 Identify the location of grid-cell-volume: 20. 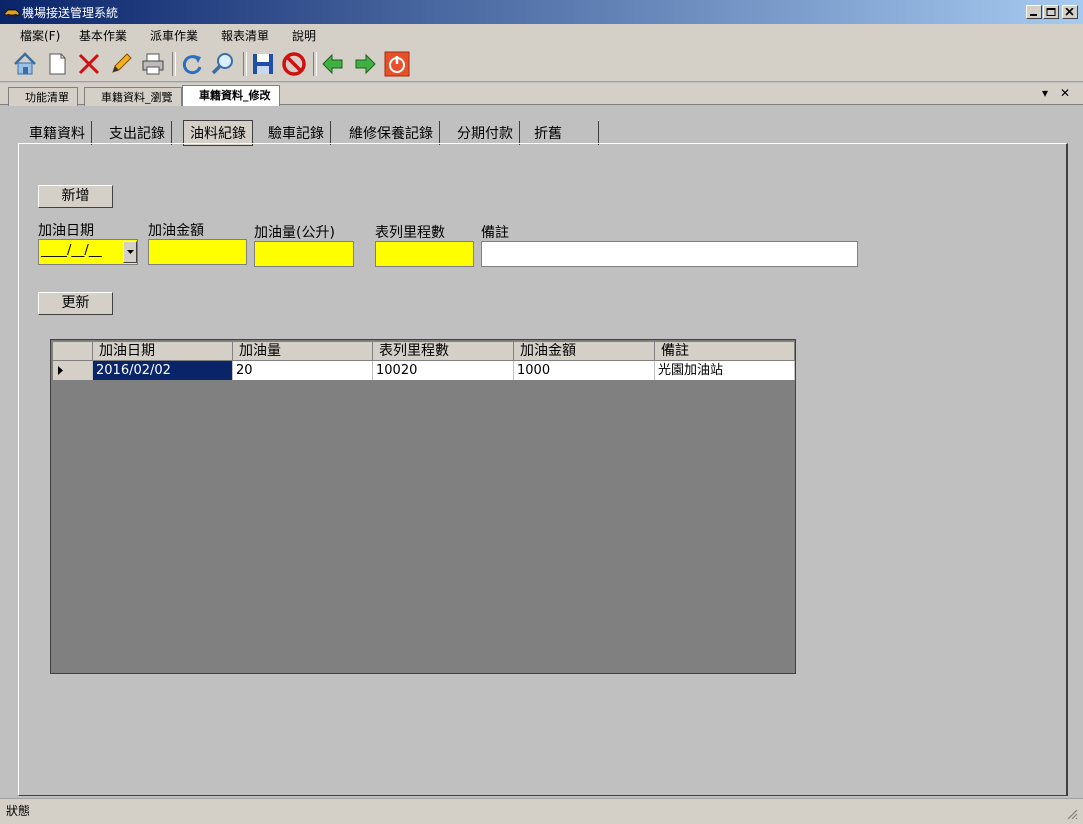
(303, 370).